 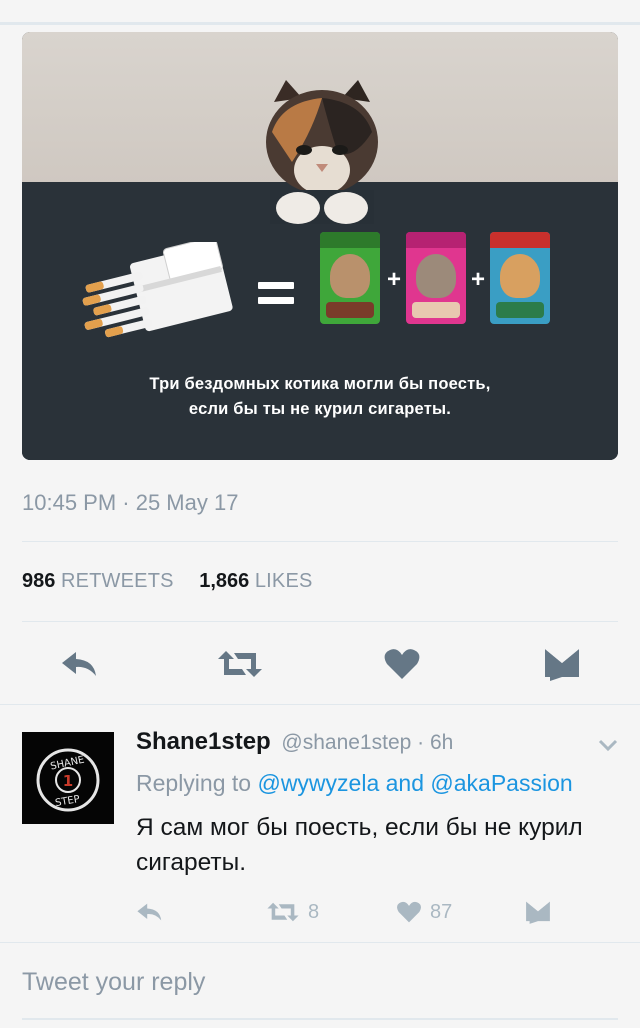 What do you see at coordinates (320, 664) in the screenshot?
I see `tweet-action-bar` at bounding box center [320, 664].